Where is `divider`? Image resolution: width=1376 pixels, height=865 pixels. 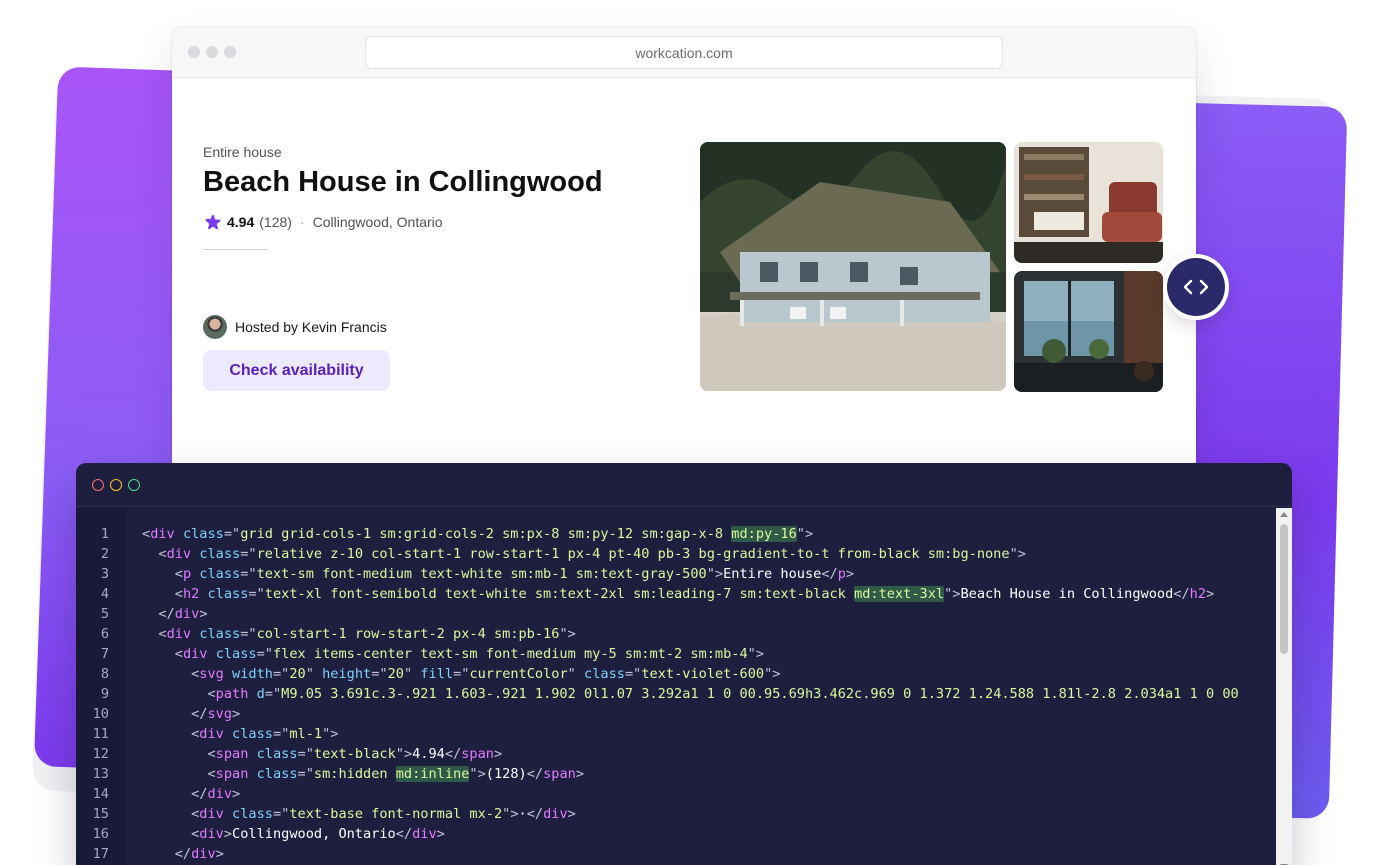 divider is located at coordinates (235, 249).